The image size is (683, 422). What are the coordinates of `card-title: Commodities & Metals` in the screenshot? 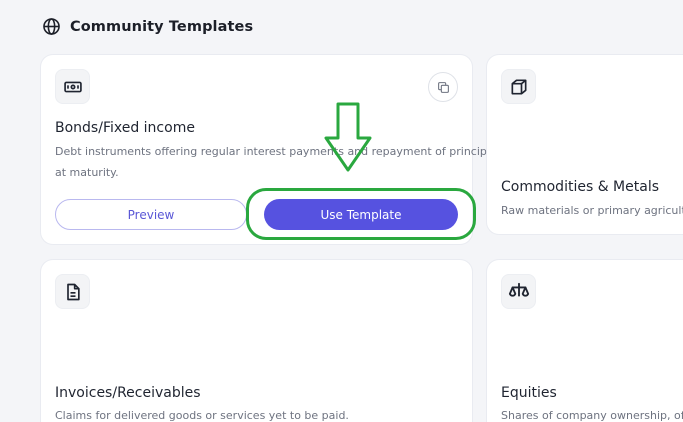 It's located at (580, 187).